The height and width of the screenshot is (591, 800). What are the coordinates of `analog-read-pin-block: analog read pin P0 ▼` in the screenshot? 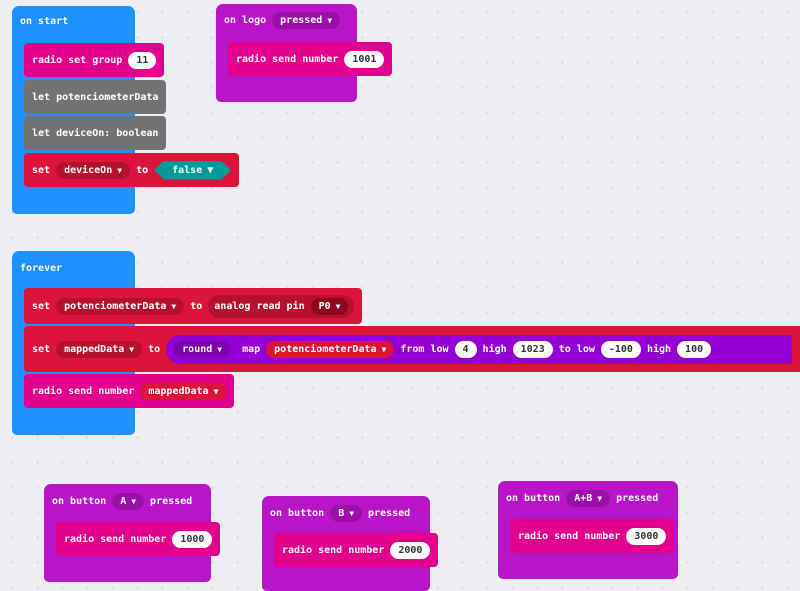 It's located at (281, 306).